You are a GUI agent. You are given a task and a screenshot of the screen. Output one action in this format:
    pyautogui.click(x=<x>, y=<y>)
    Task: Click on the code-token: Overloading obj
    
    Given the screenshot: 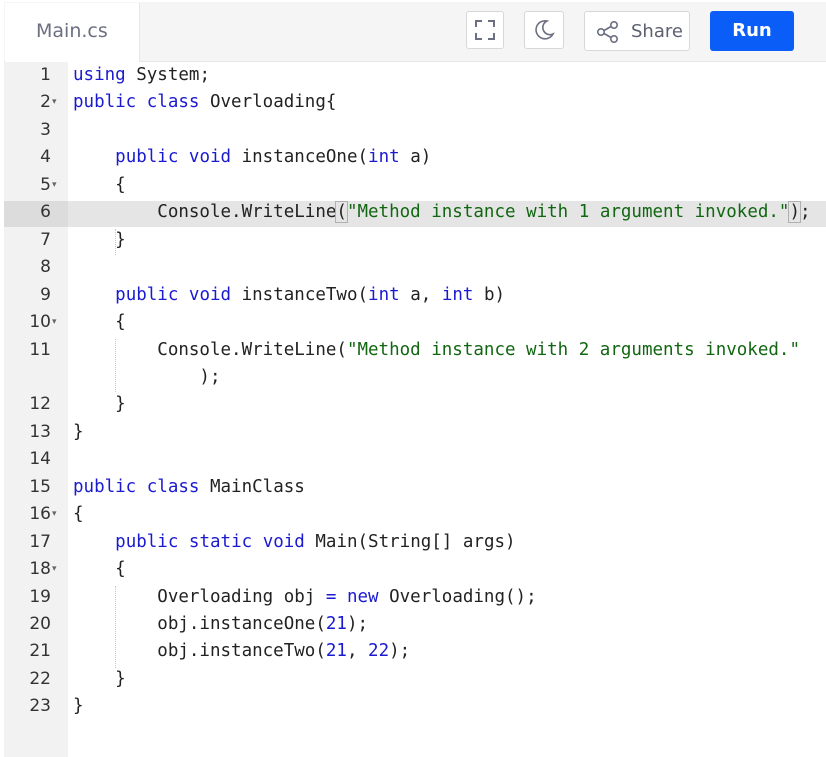 What is the action you would take?
    pyautogui.click(x=199, y=596)
    